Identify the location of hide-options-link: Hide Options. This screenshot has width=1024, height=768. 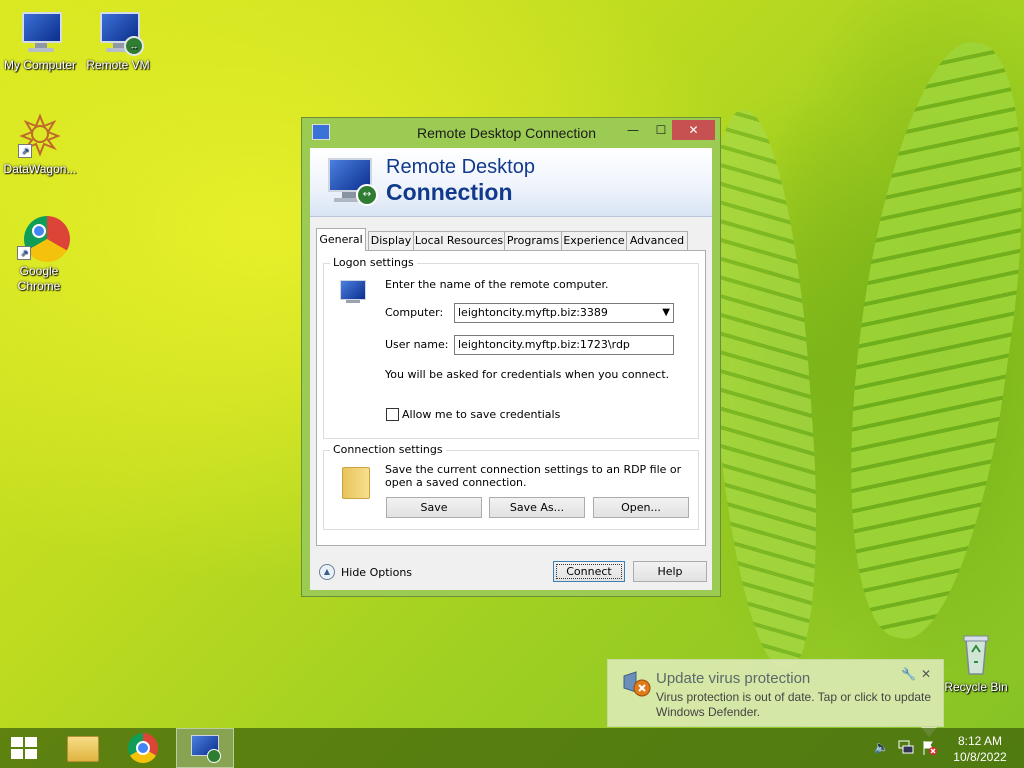
(376, 572).